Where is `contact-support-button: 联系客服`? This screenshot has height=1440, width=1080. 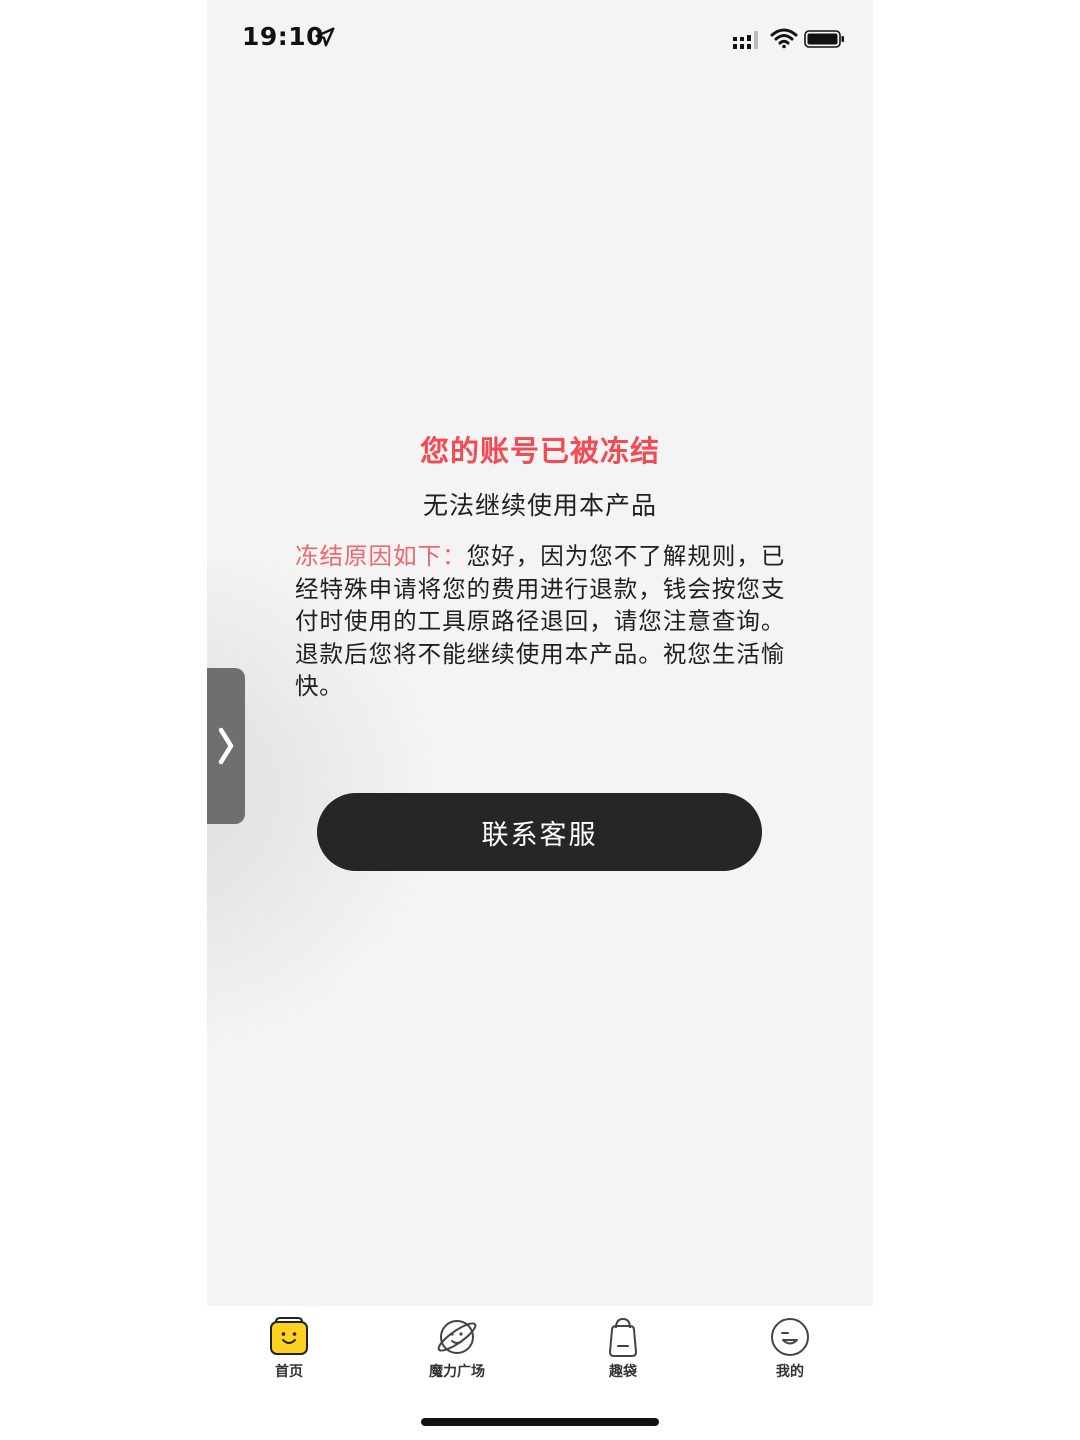 contact-support-button: 联系客服 is located at coordinates (539, 832).